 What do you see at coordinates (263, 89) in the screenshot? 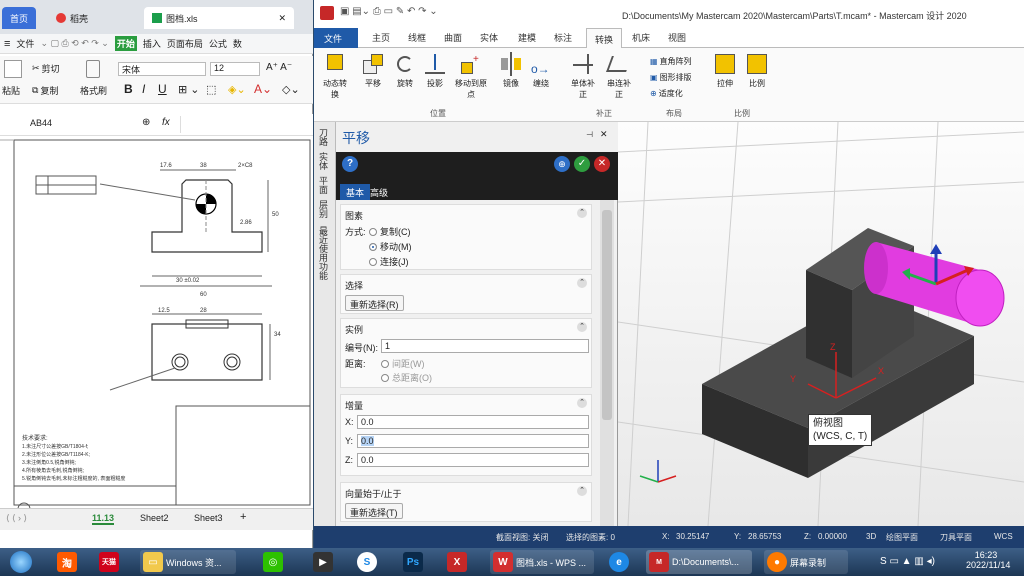
I see `font-color-icon: A⌄` at bounding box center [263, 89].